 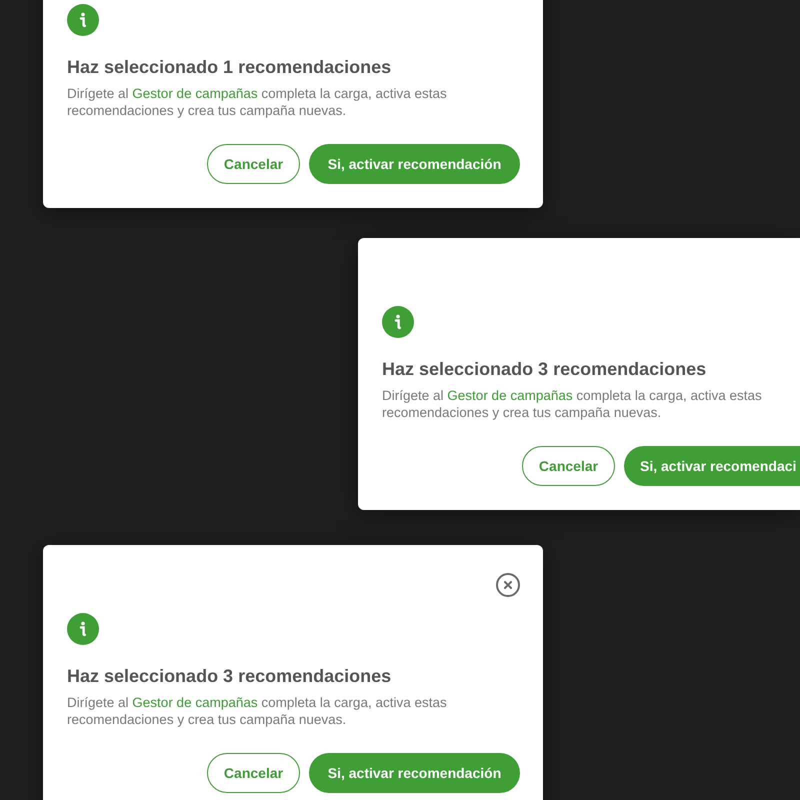 I want to click on confirm-button: Si, activar recomendaci, so click(x=712, y=466).